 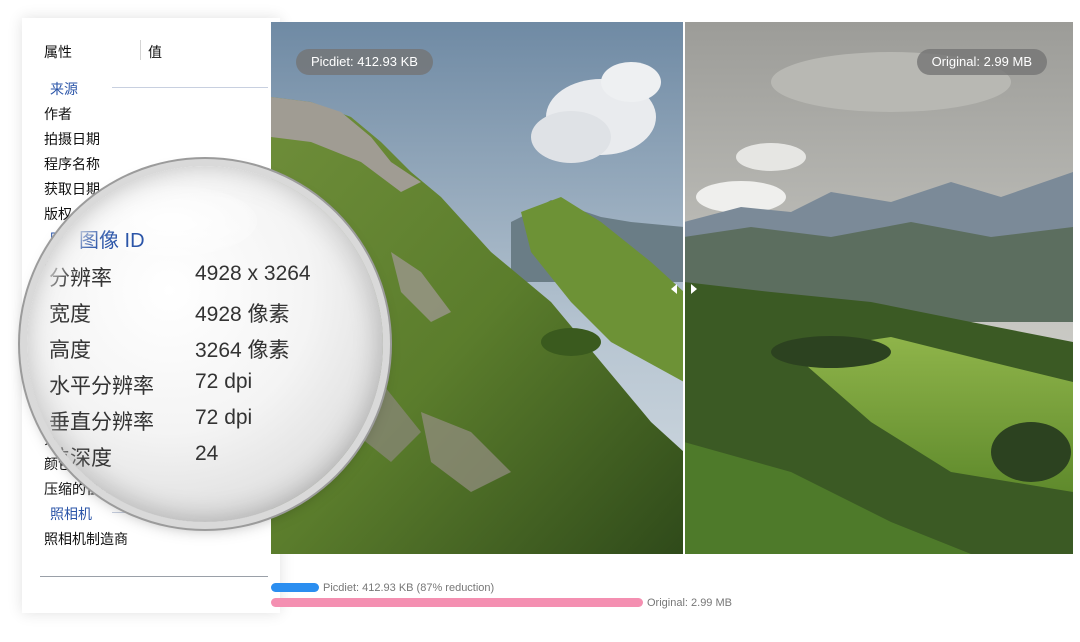 What do you see at coordinates (253, 273) in the screenshot?
I see `magnified-property-value: 4928 x 3264` at bounding box center [253, 273].